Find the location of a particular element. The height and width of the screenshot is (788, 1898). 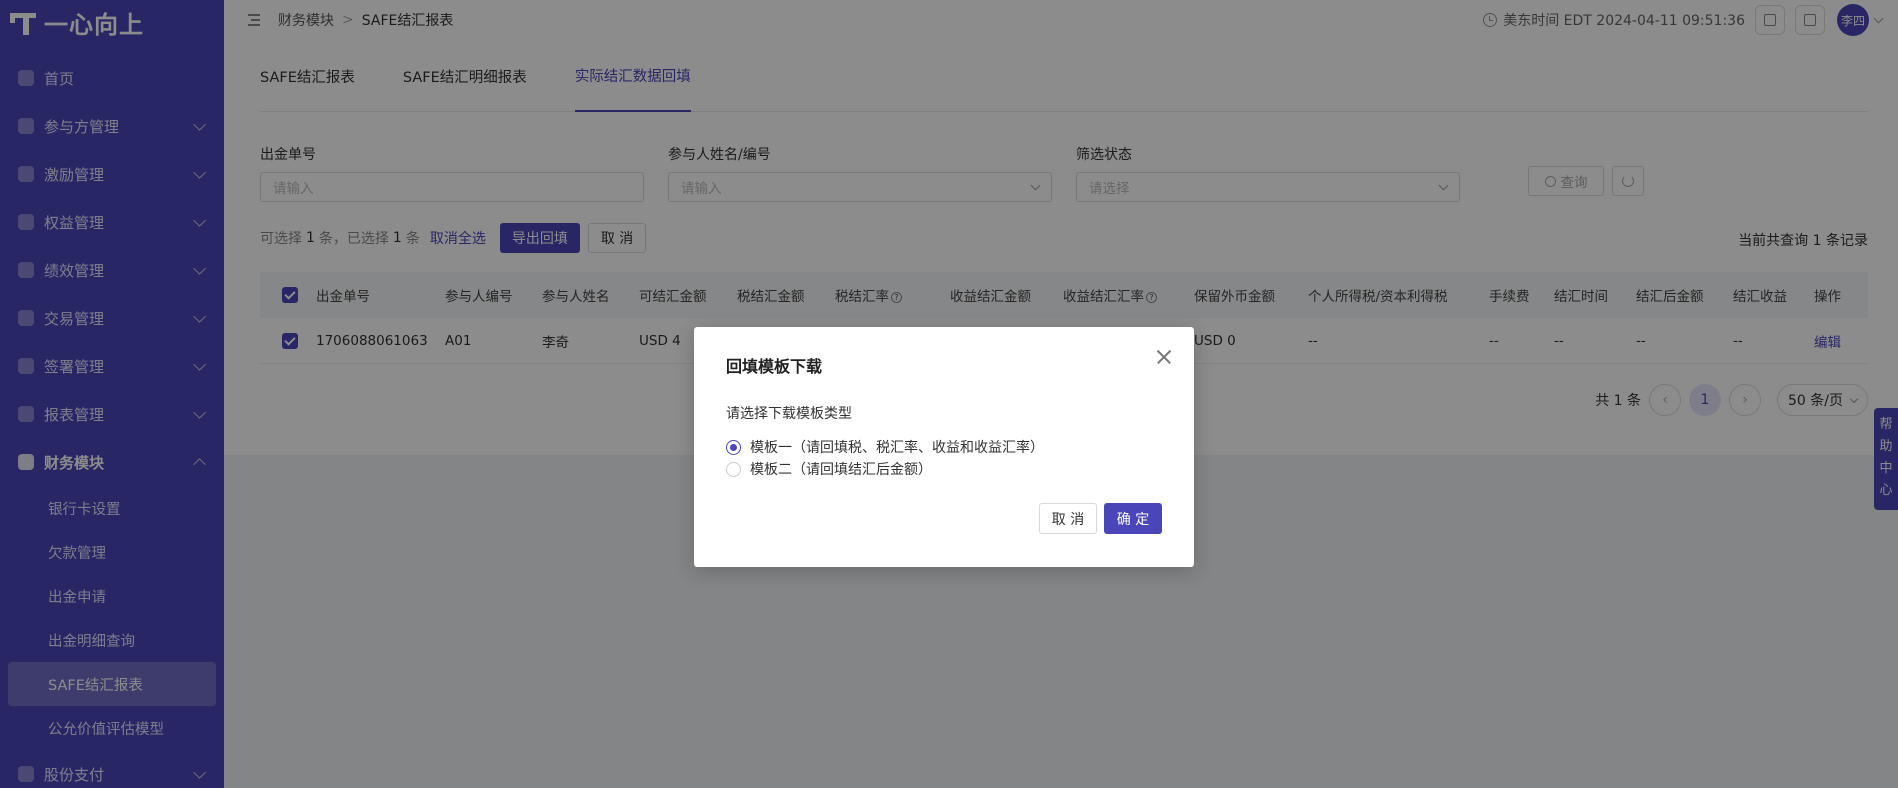

template-option-2: 模板二（请回填结汇后金额） is located at coordinates (829, 469).